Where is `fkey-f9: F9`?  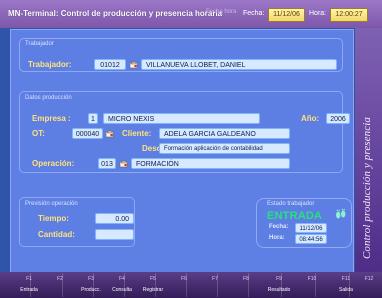 fkey-f9: F9 is located at coordinates (279, 279).